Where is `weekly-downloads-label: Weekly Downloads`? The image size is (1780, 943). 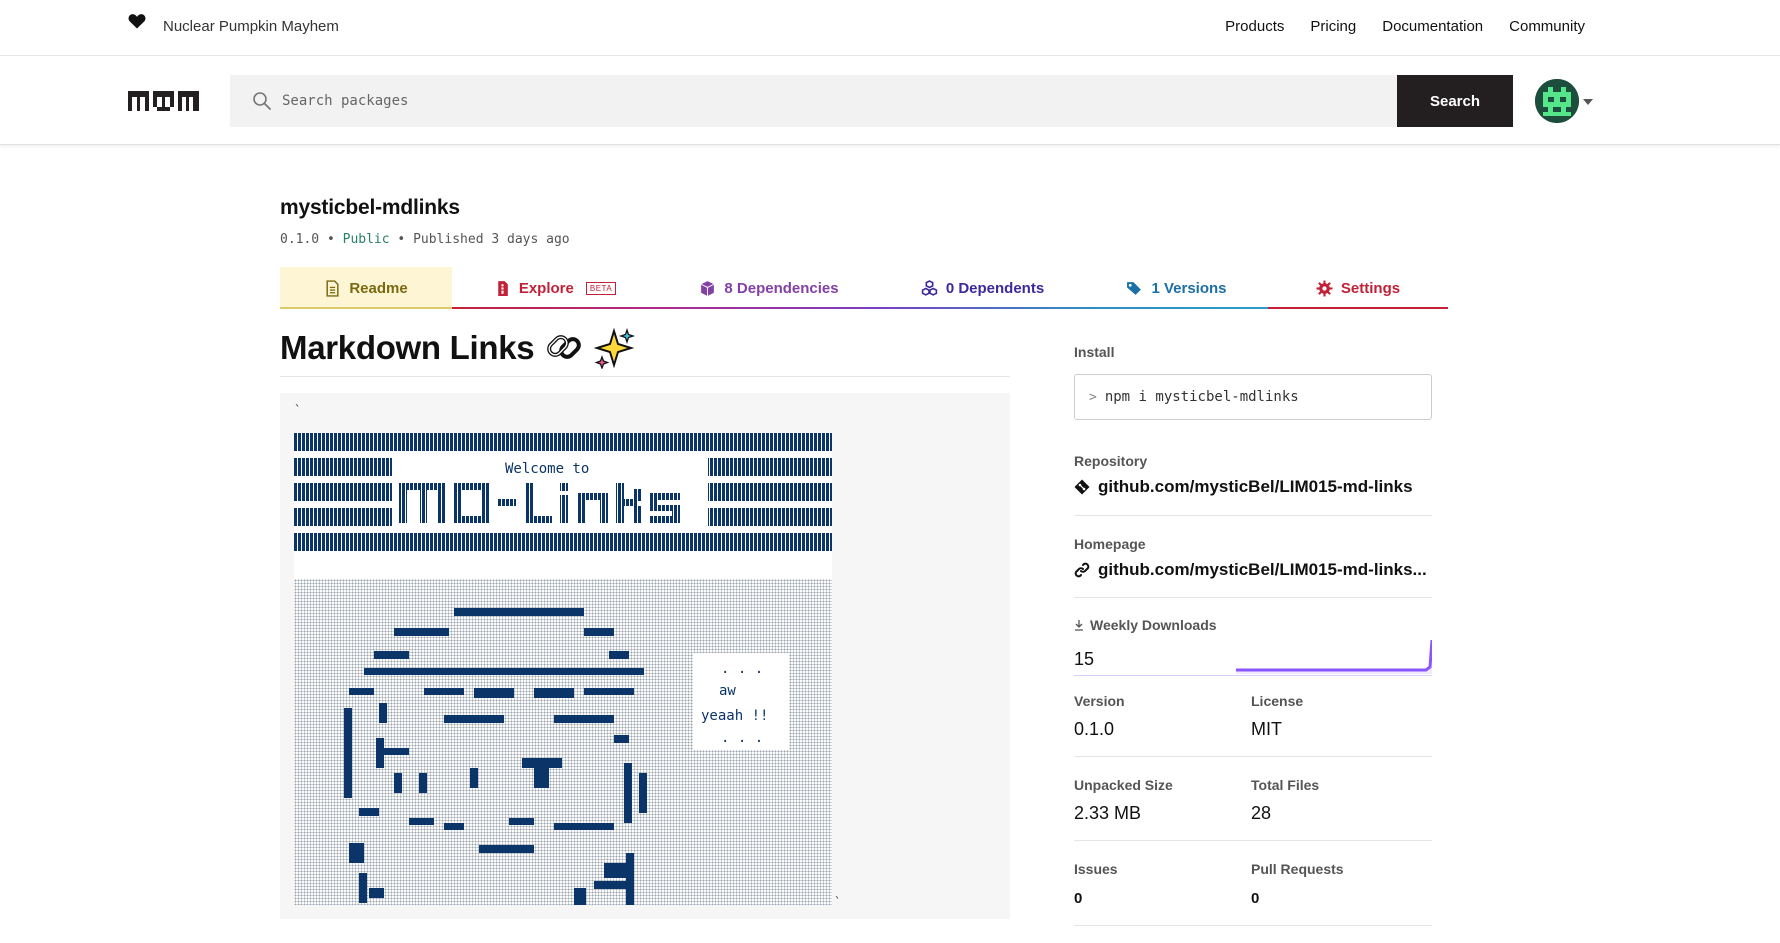
weekly-downloads-label: Weekly Downloads is located at coordinates (1153, 625).